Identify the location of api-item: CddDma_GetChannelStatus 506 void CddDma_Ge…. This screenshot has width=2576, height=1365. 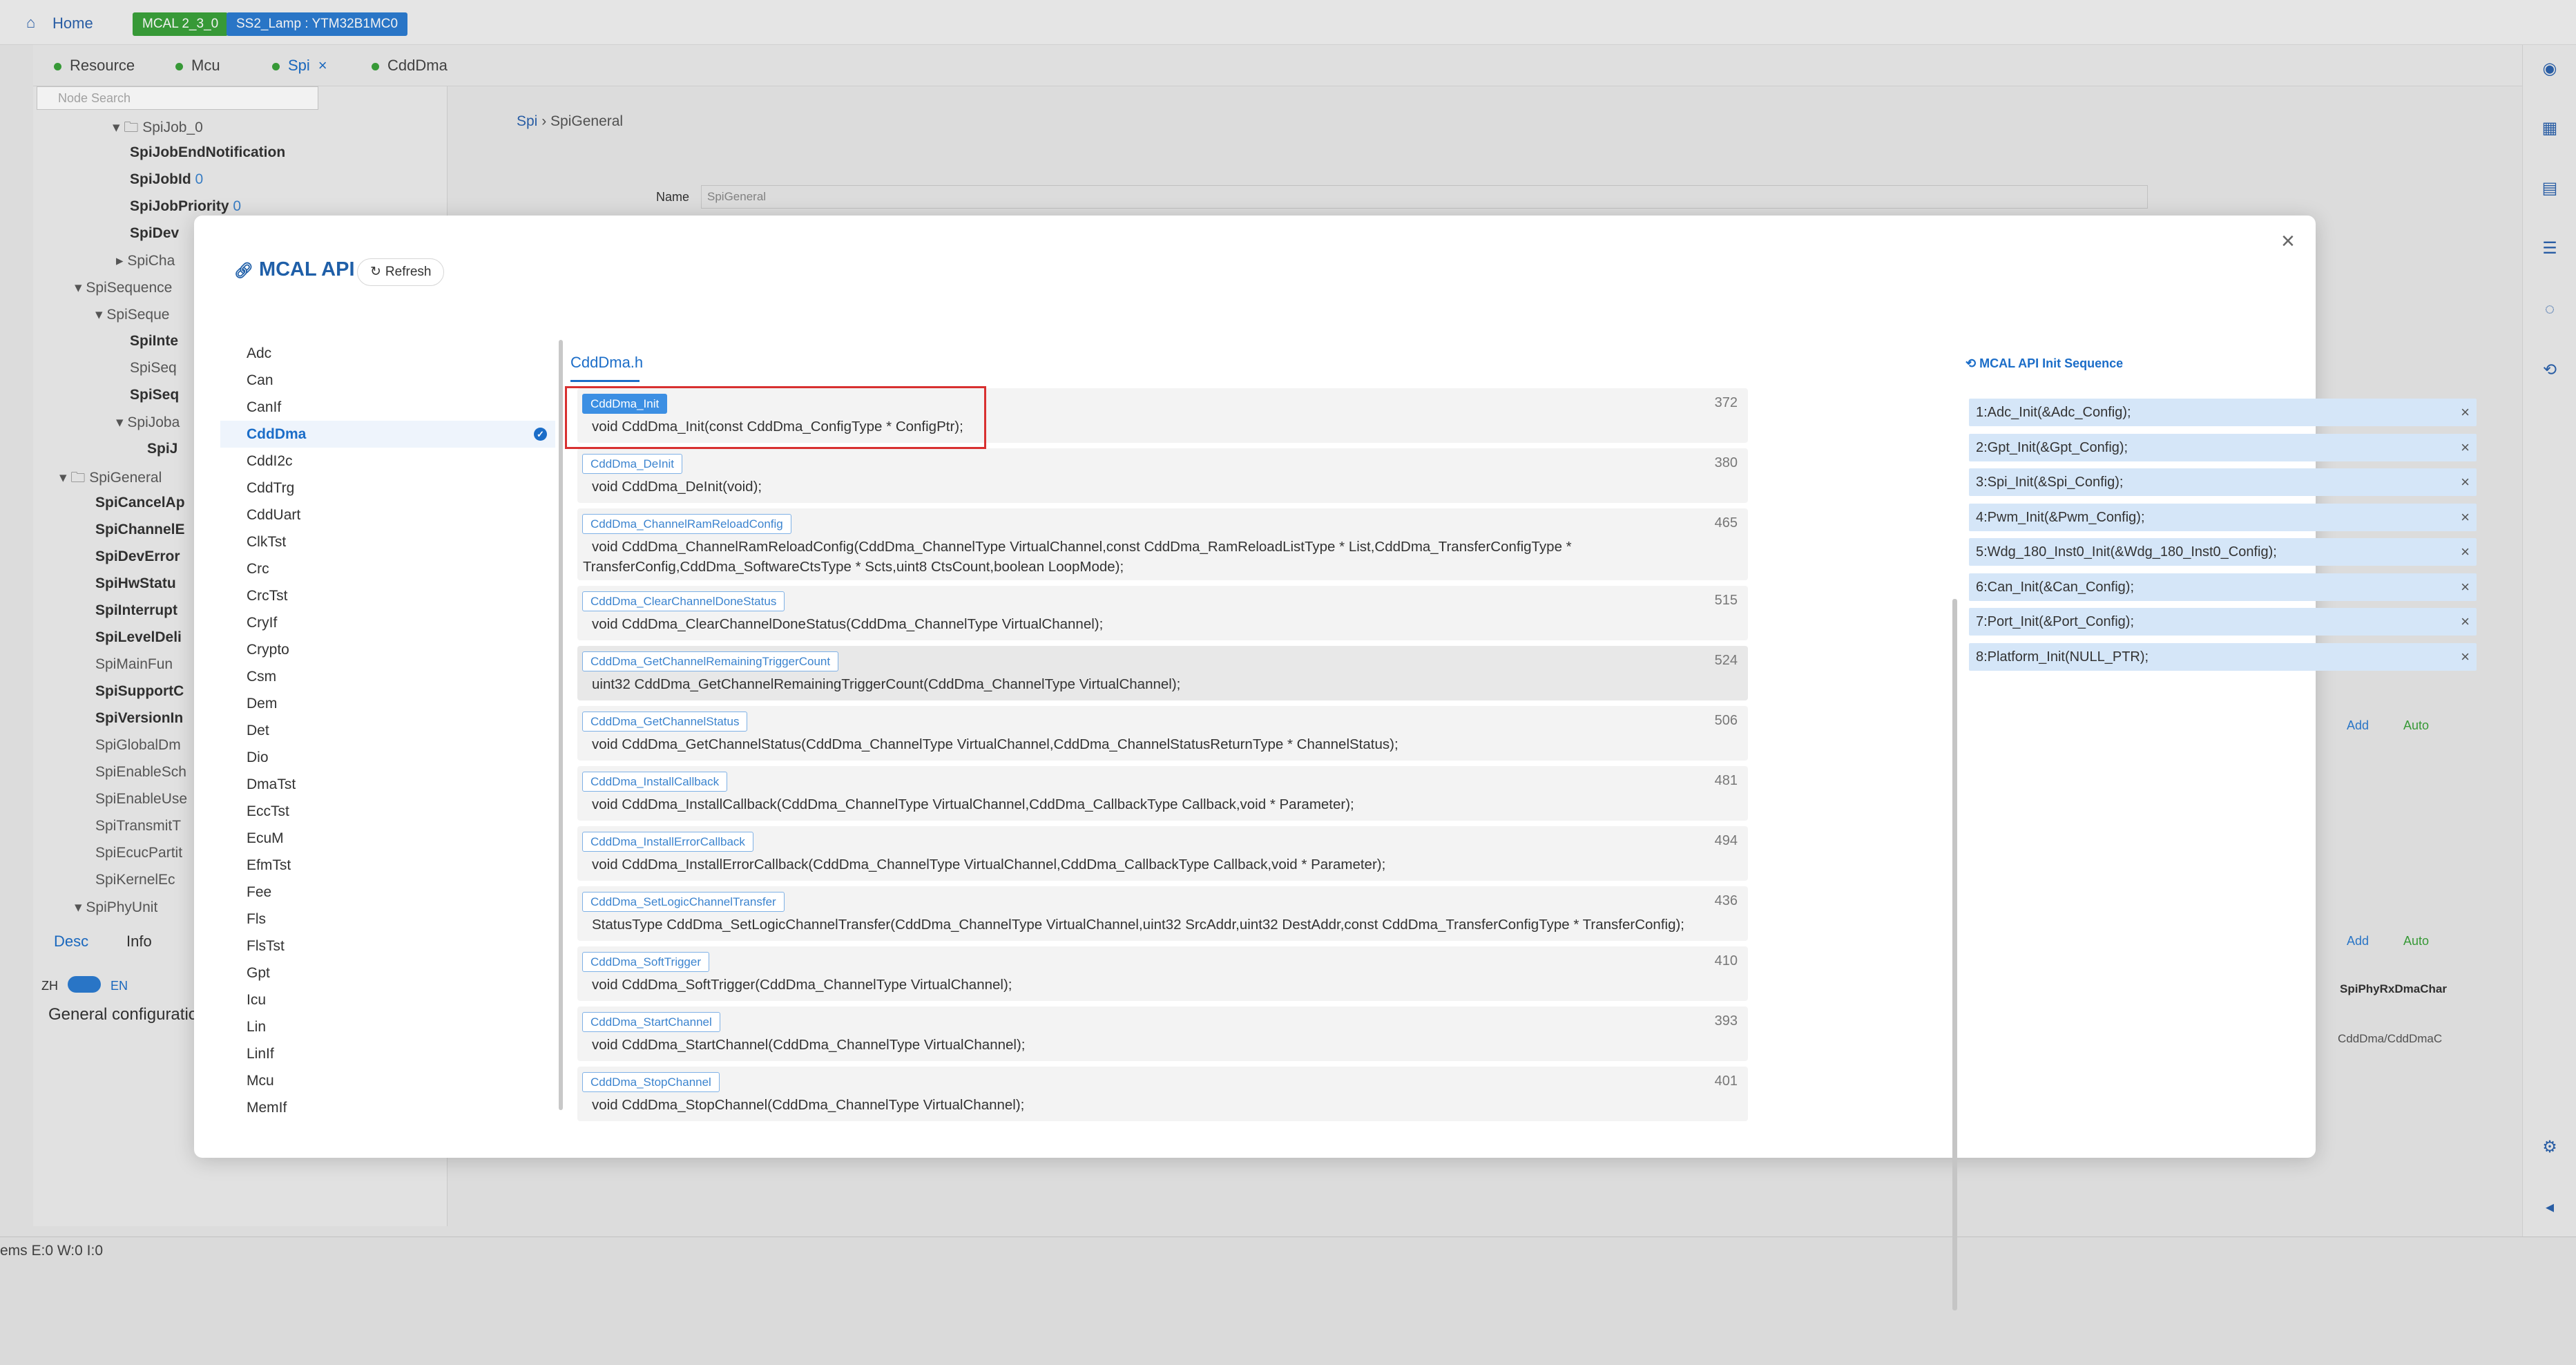
(1162, 733).